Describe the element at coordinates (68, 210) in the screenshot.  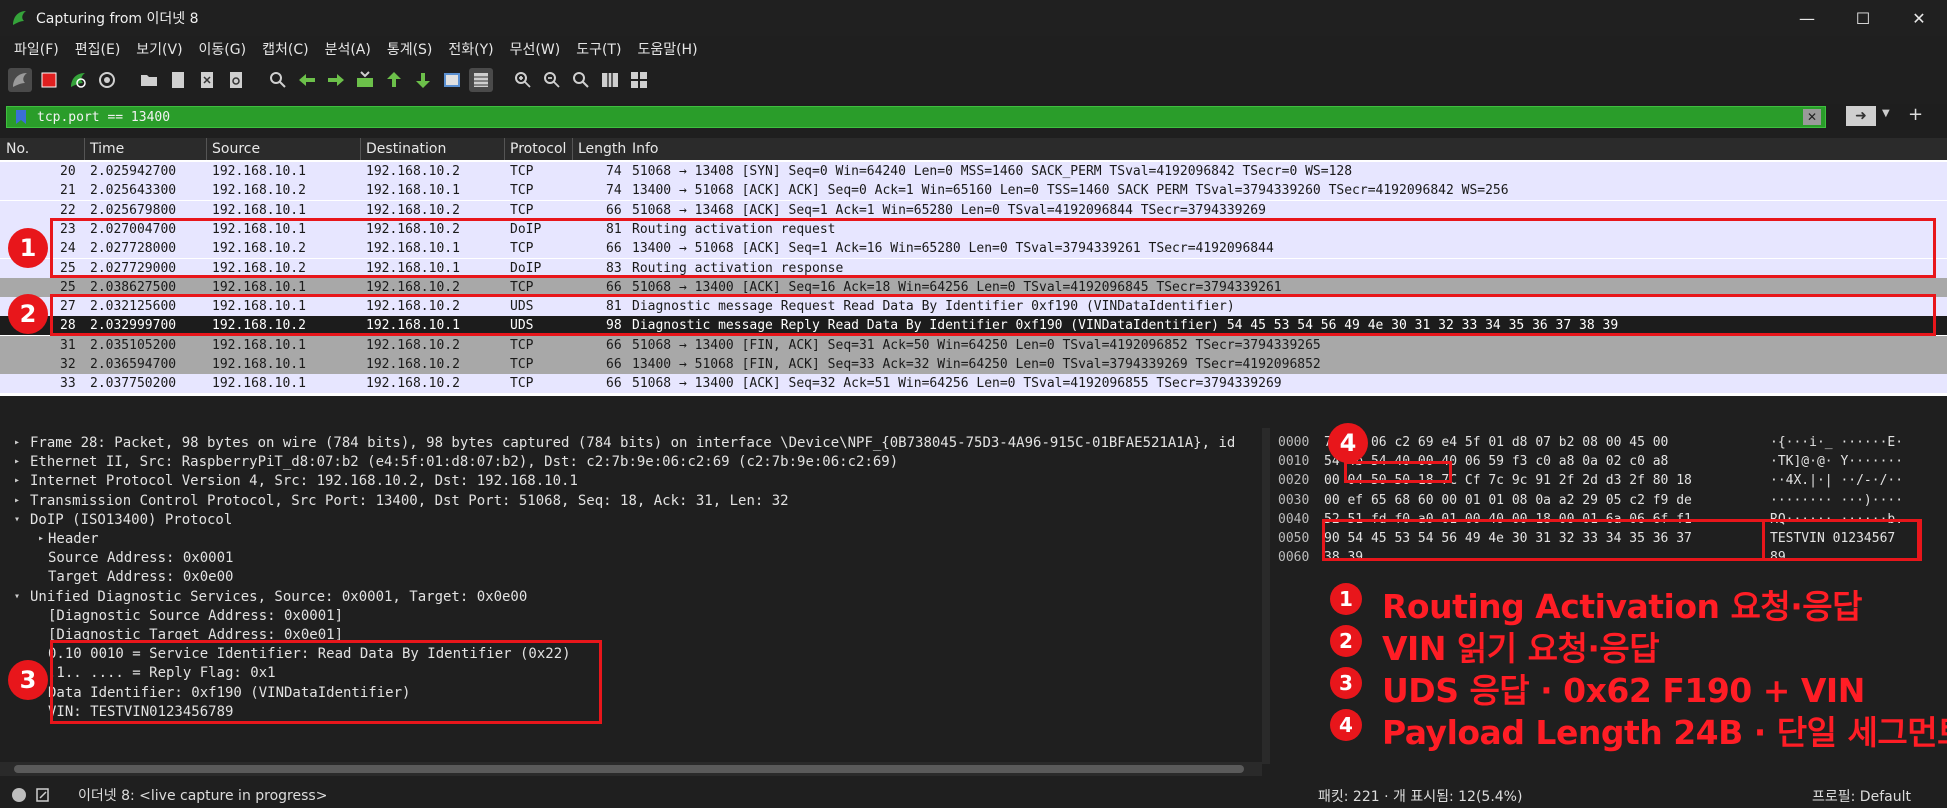
I see `packet-no: 22` at that location.